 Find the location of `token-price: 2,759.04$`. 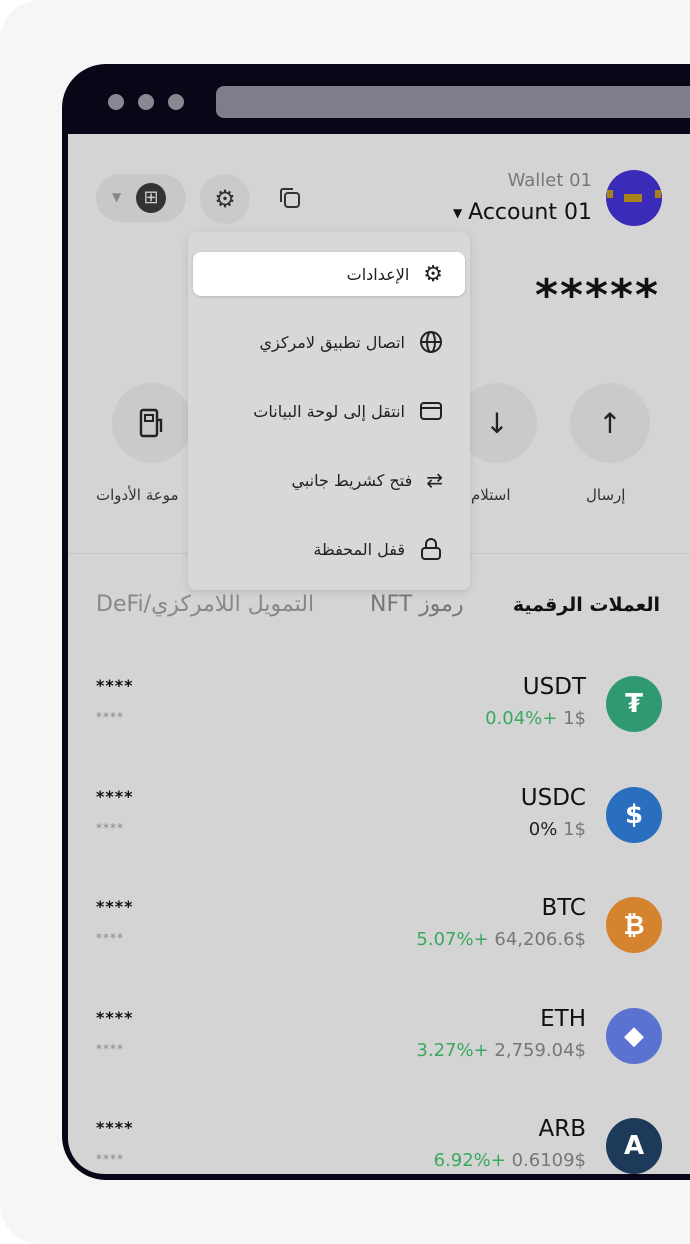

token-price: 2,759.04$ is located at coordinates (540, 1050).